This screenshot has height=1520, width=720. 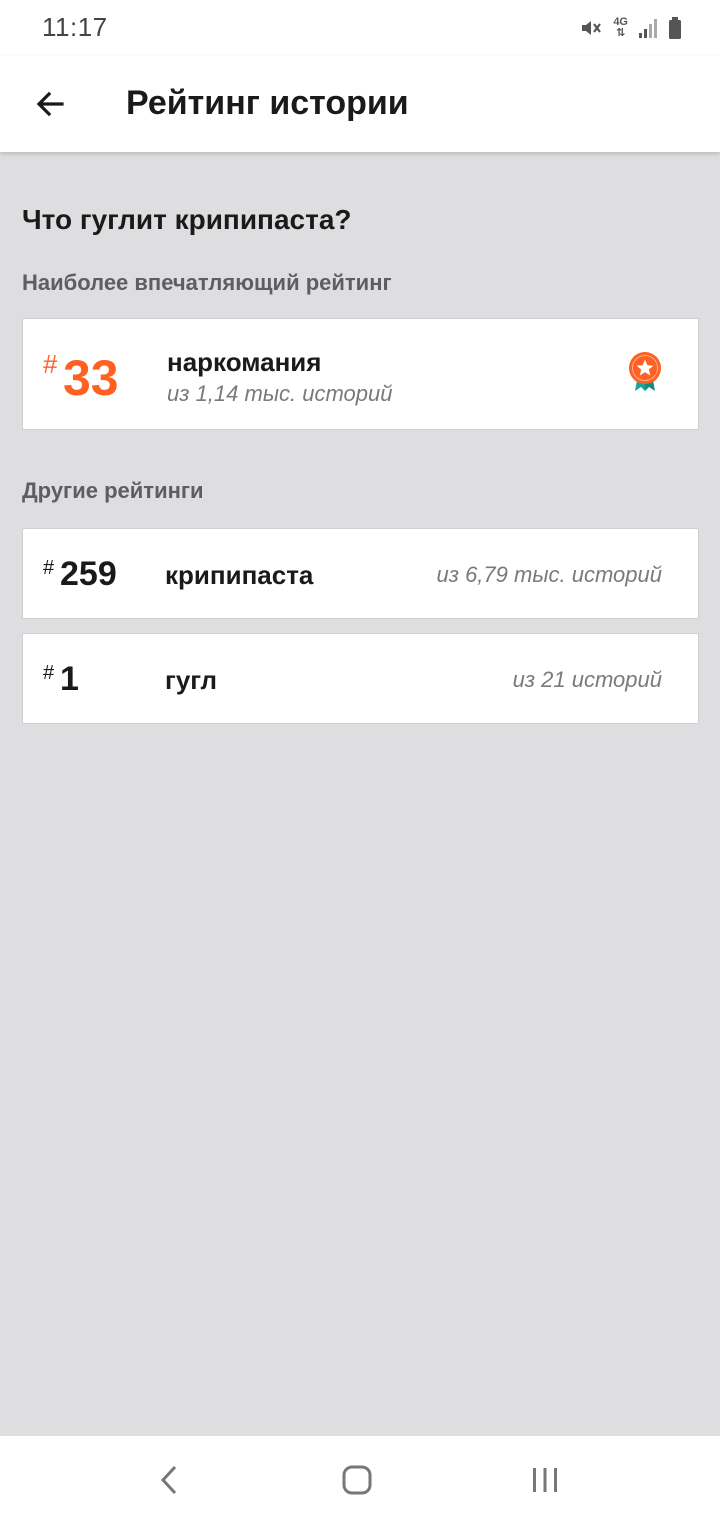 I want to click on status-icons: 4G ⇅, so click(x=630, y=28).